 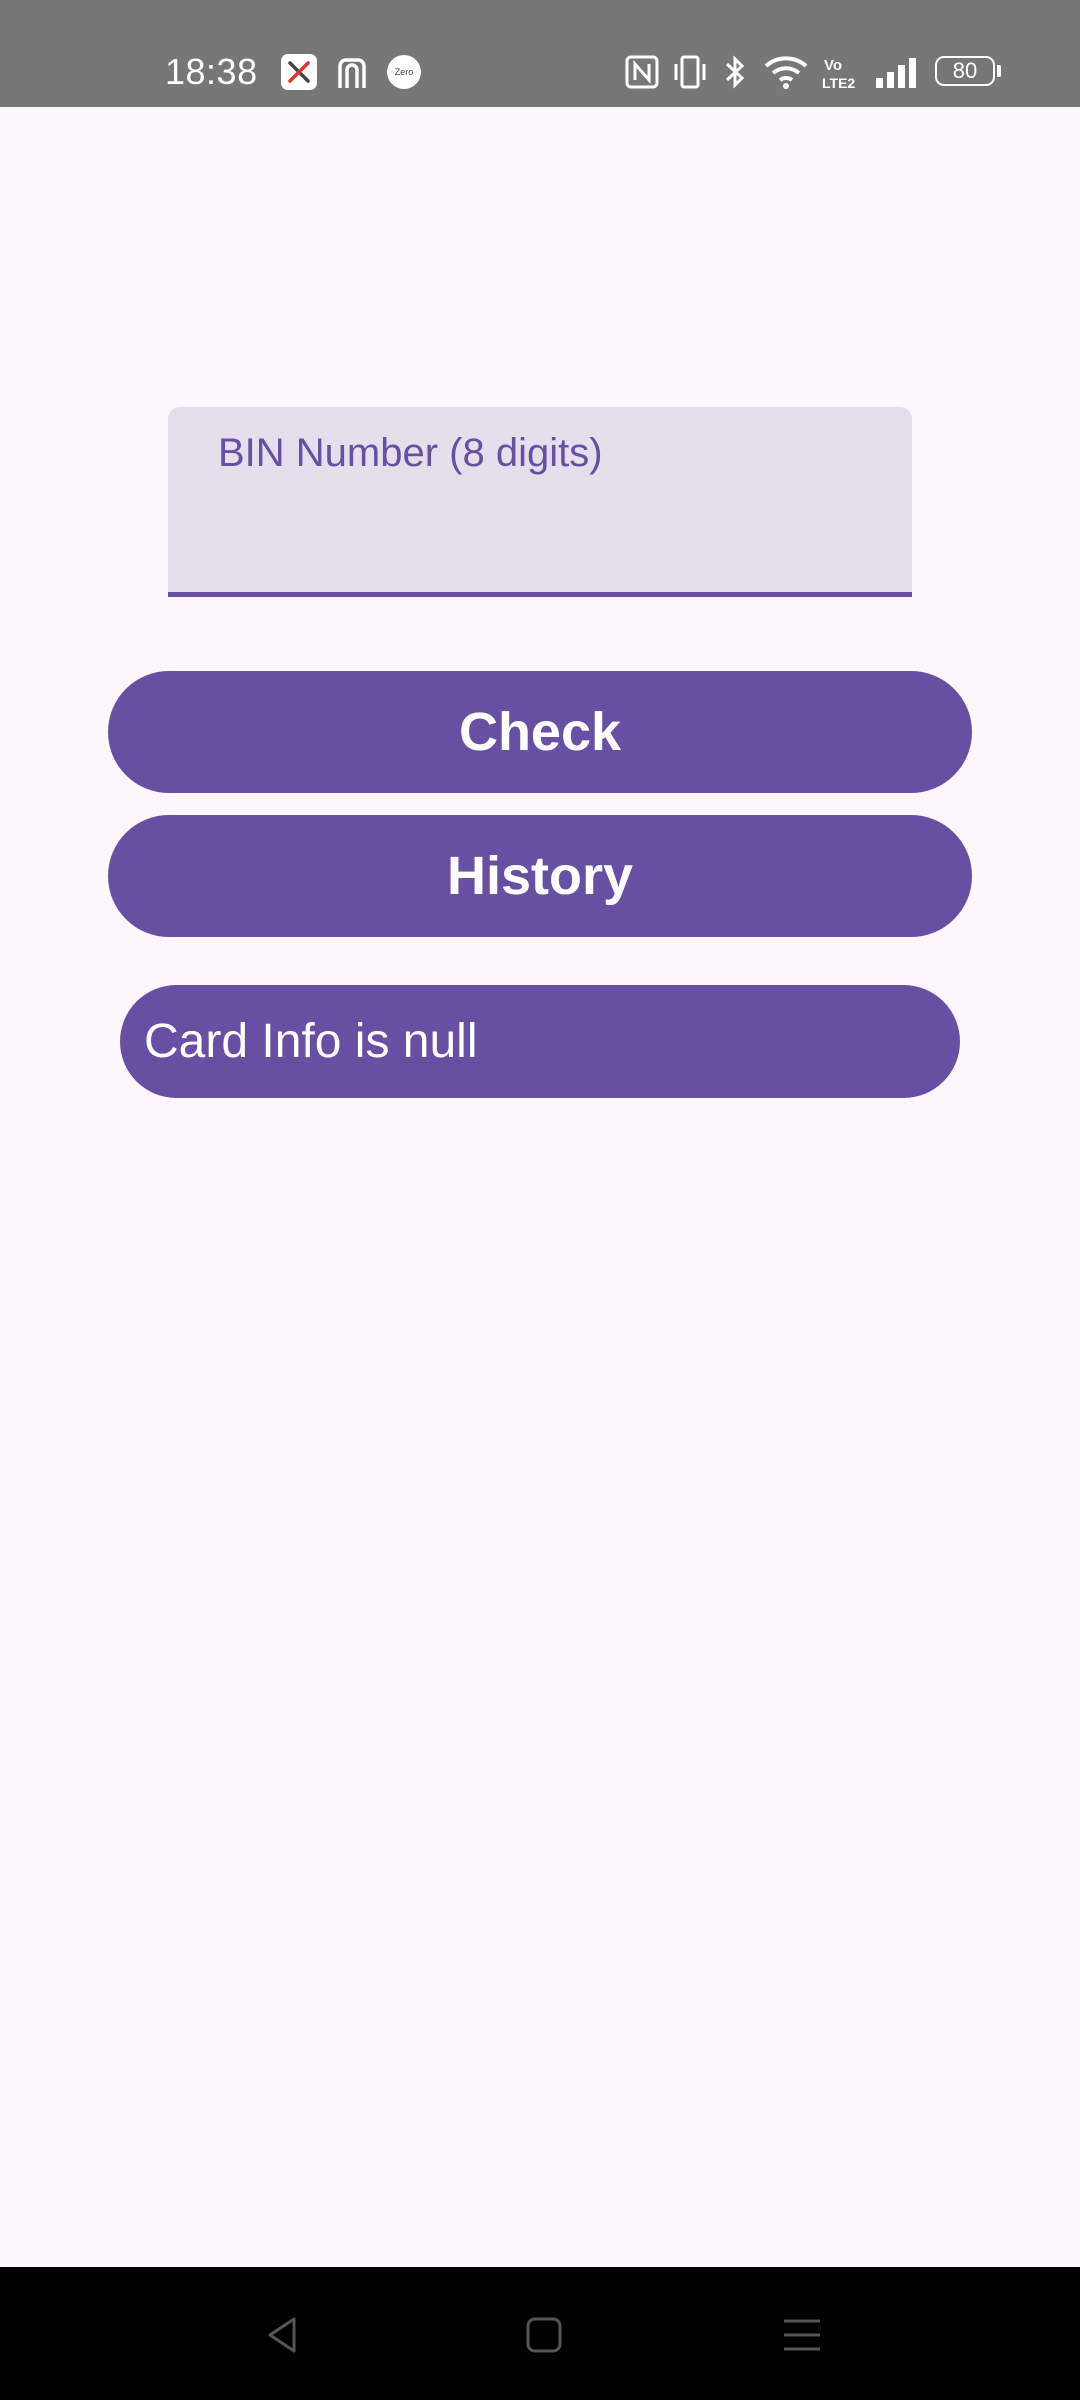 I want to click on home-icon, so click(x=544, y=2335).